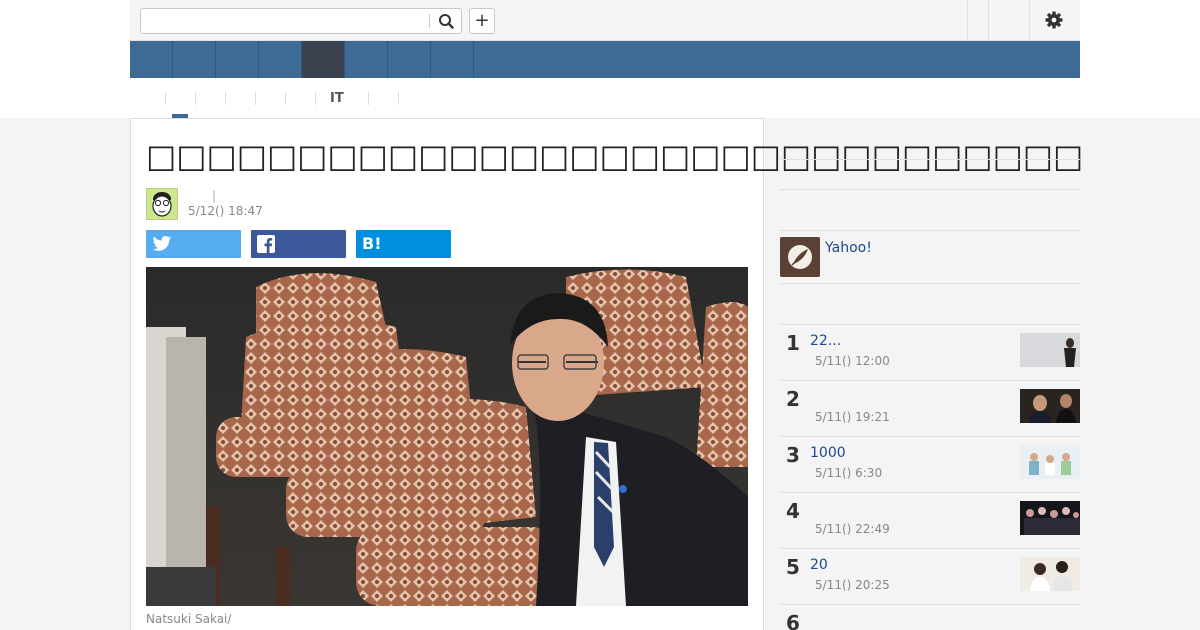  What do you see at coordinates (615, 156) in the screenshot?
I see `article-title: □□□□□□□□□□□□□□□□□□□□□□□□□□□□□□□` at bounding box center [615, 156].